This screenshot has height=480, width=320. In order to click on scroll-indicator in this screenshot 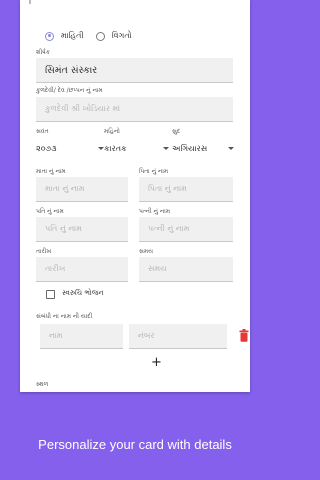, I will do `click(30, 2)`.